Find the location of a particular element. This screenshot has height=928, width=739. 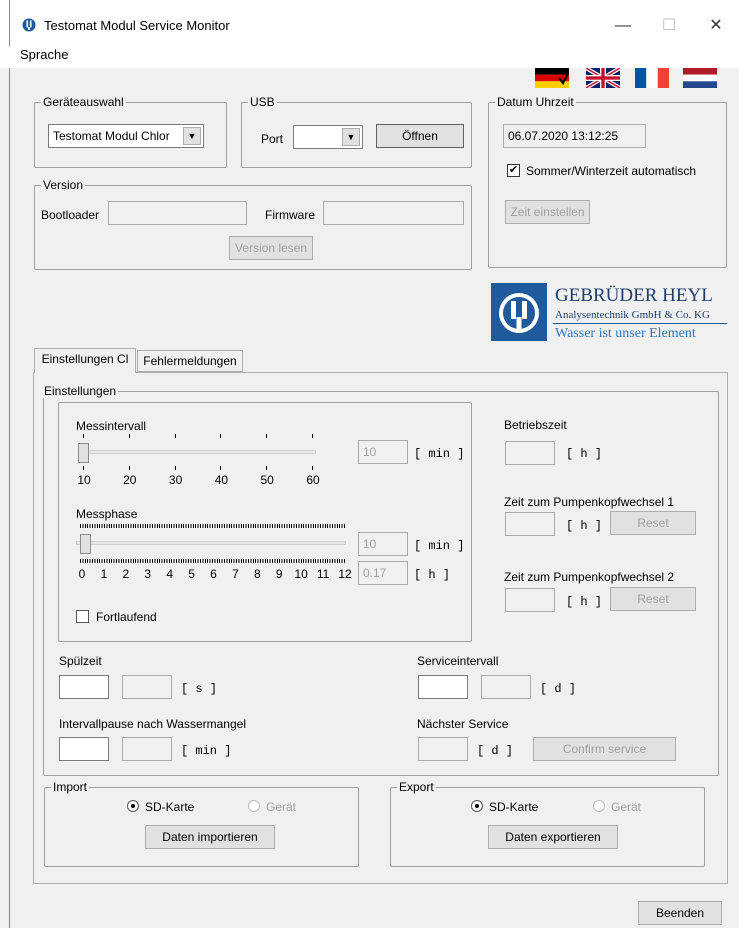

close-button: ✕ is located at coordinates (716, 26).